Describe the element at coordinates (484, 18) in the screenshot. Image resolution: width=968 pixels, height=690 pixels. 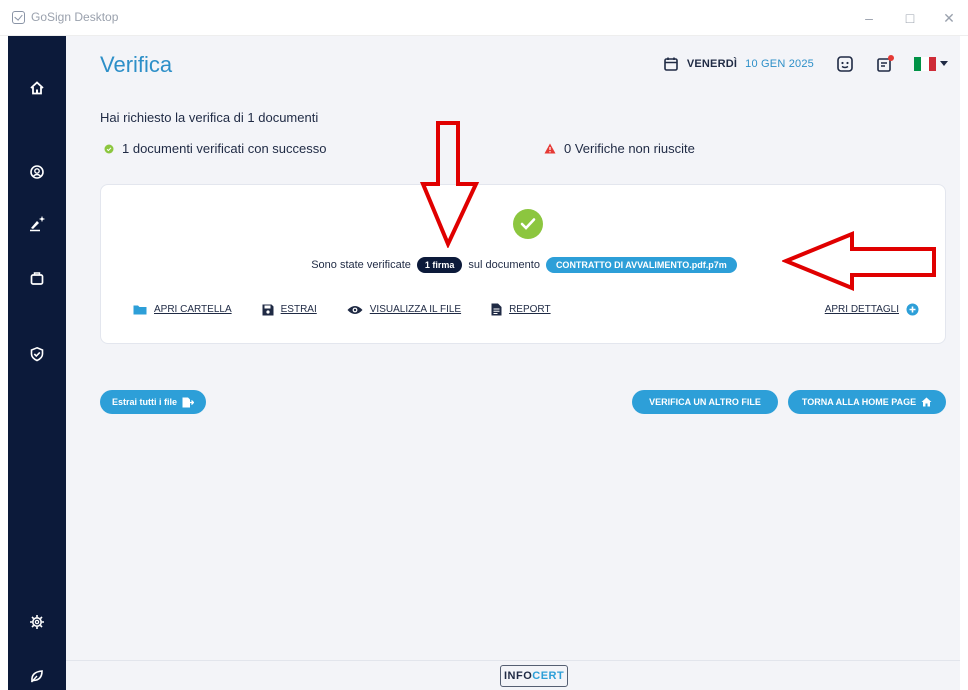
I see `title-bar: GoSign Desktop – □ ✕` at that location.